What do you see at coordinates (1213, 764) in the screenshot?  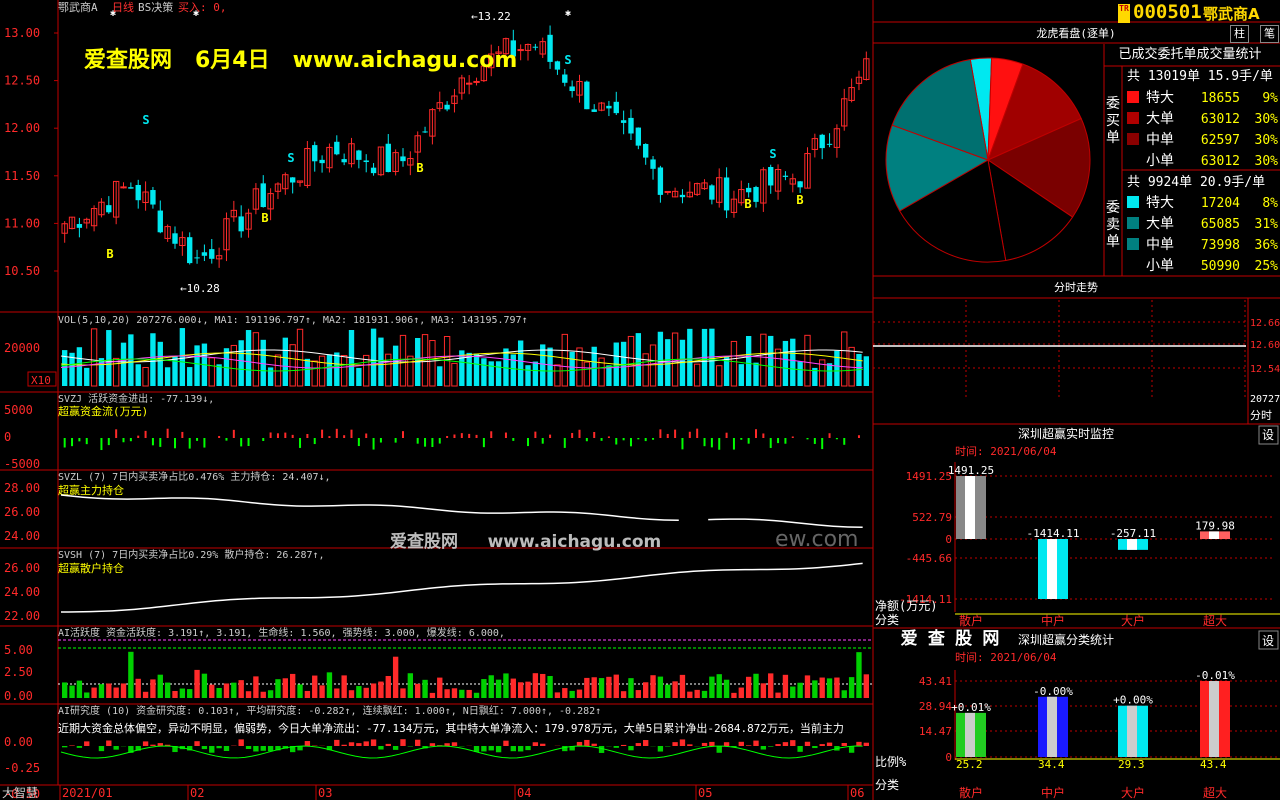 I see `stats-value-label: 43.4` at bounding box center [1213, 764].